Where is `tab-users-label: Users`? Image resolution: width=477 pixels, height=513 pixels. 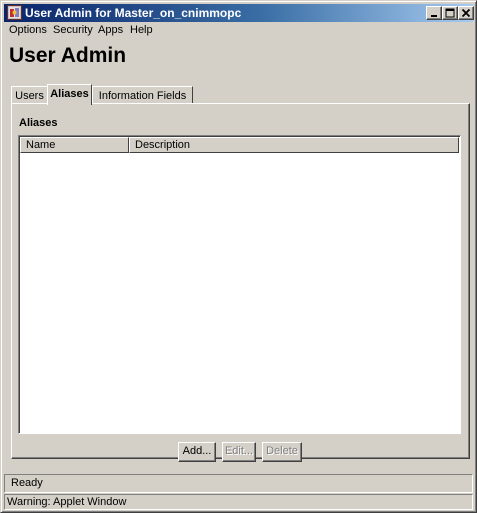
tab-users-label: Users is located at coordinates (29, 96).